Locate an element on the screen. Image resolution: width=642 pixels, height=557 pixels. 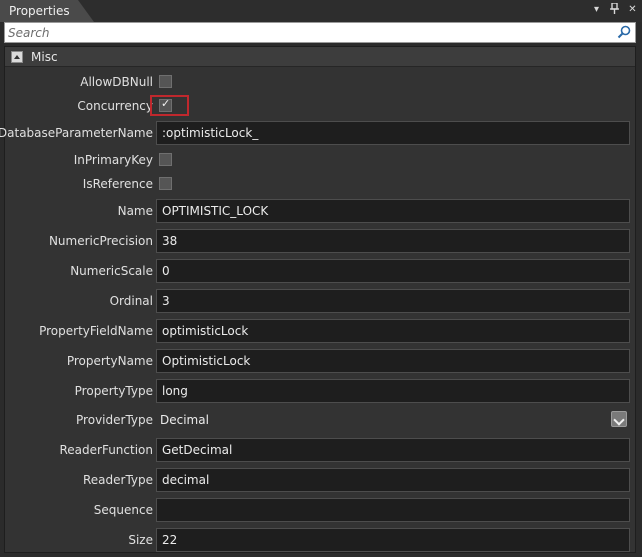
property-label: Ordinal is located at coordinates (131, 301).